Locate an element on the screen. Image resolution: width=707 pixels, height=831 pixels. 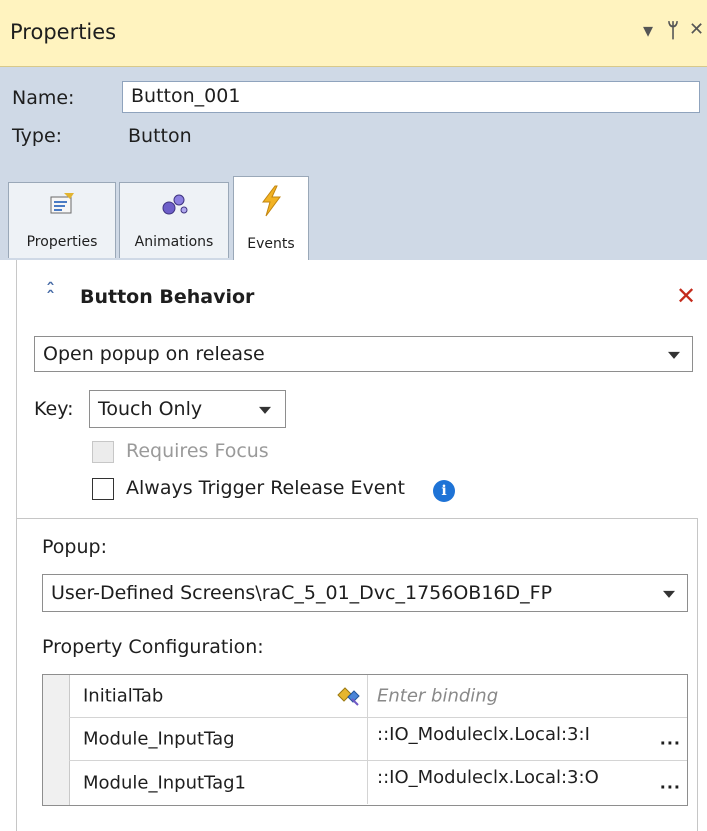
always-trigger-label: Always Trigger Release Event is located at coordinates (265, 488).